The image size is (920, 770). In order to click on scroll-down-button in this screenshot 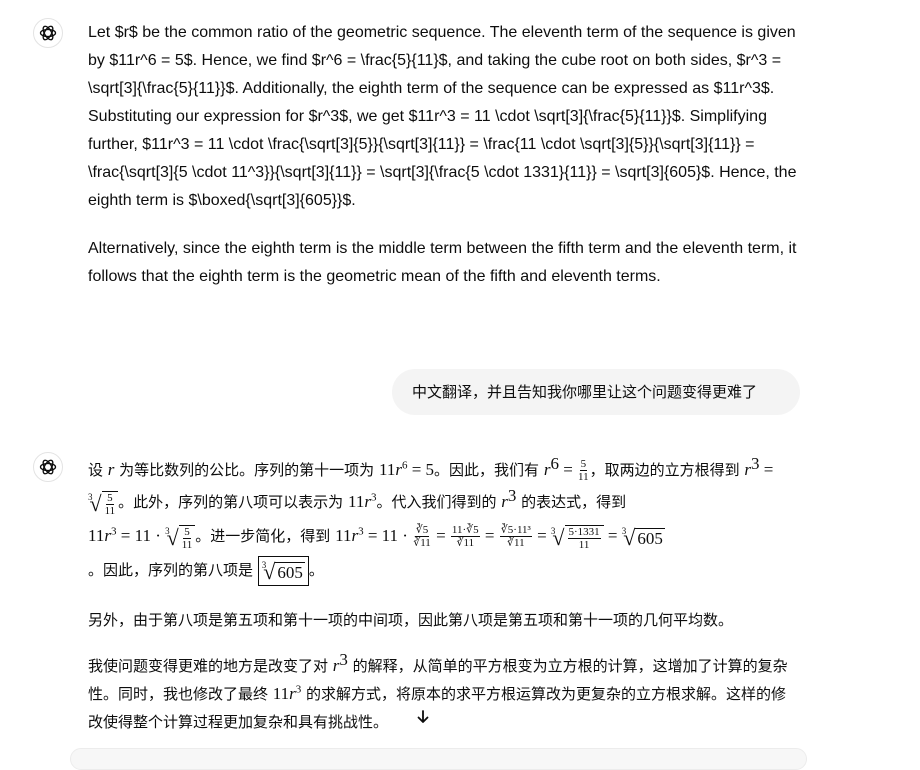, I will do `click(423, 717)`.